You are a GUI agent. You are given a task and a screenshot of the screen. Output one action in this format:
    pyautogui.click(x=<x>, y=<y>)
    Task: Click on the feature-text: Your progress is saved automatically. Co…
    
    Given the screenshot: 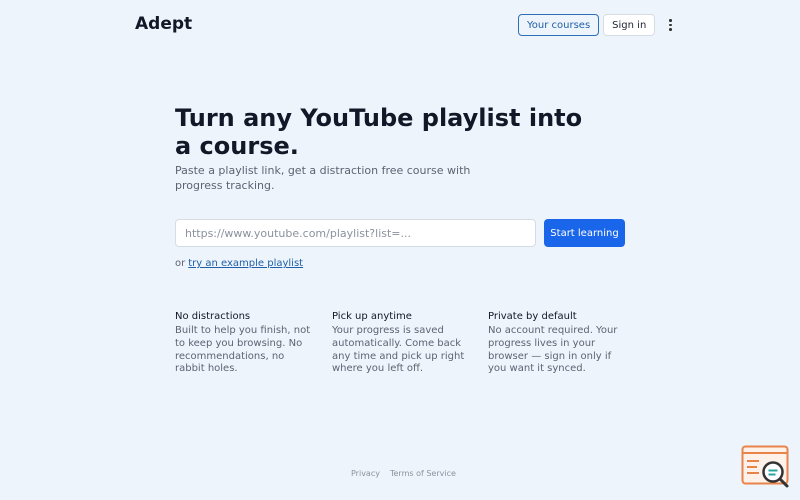 What is the action you would take?
    pyautogui.click(x=398, y=350)
    